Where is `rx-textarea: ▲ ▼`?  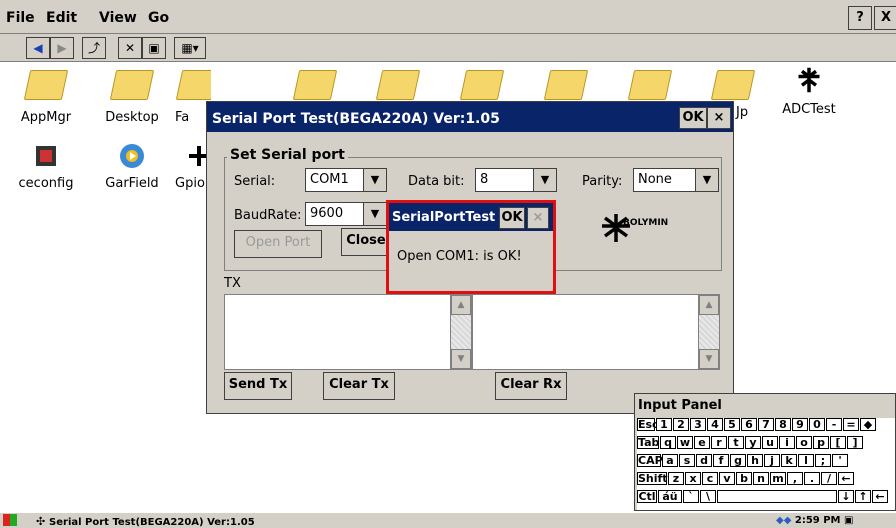 rx-textarea: ▲ ▼ is located at coordinates (596, 332).